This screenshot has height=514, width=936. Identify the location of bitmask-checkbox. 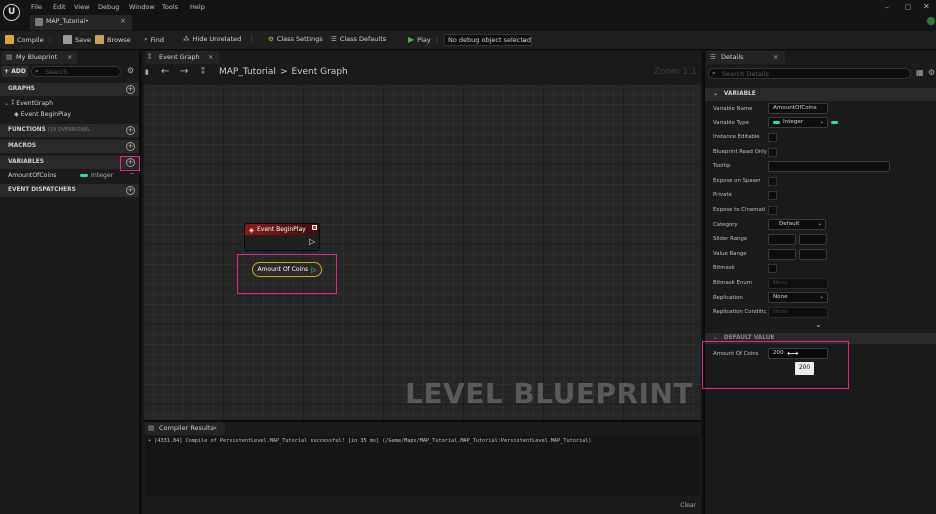
(772, 268).